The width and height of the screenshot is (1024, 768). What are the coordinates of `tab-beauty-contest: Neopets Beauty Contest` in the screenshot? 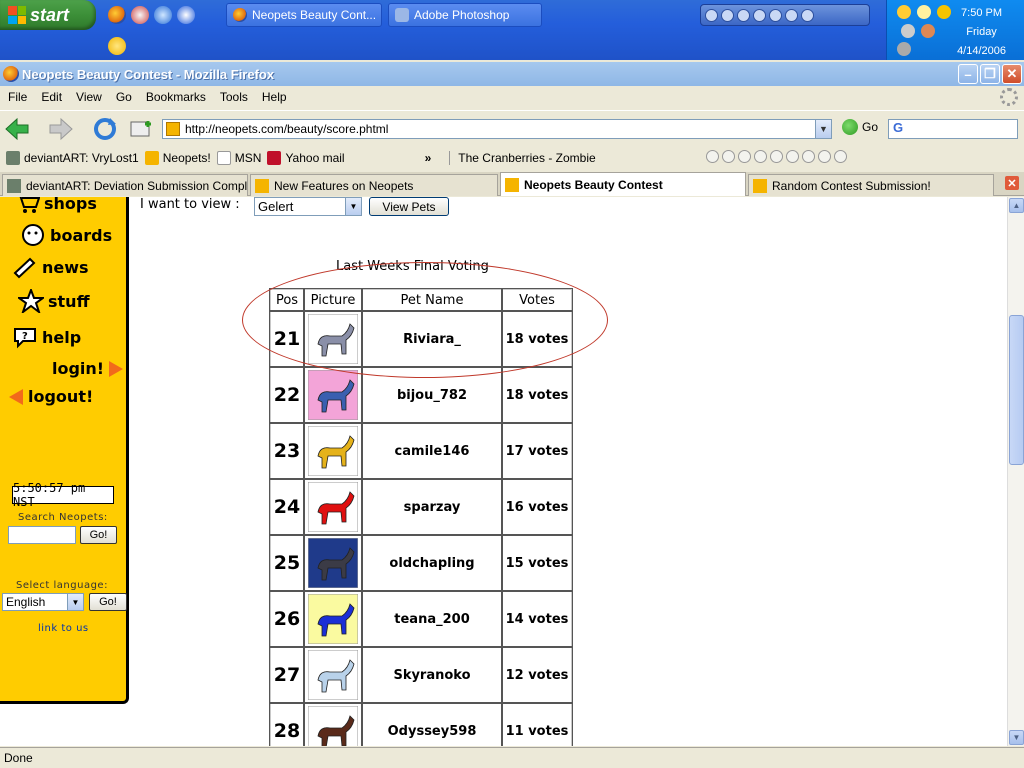 It's located at (623, 184).